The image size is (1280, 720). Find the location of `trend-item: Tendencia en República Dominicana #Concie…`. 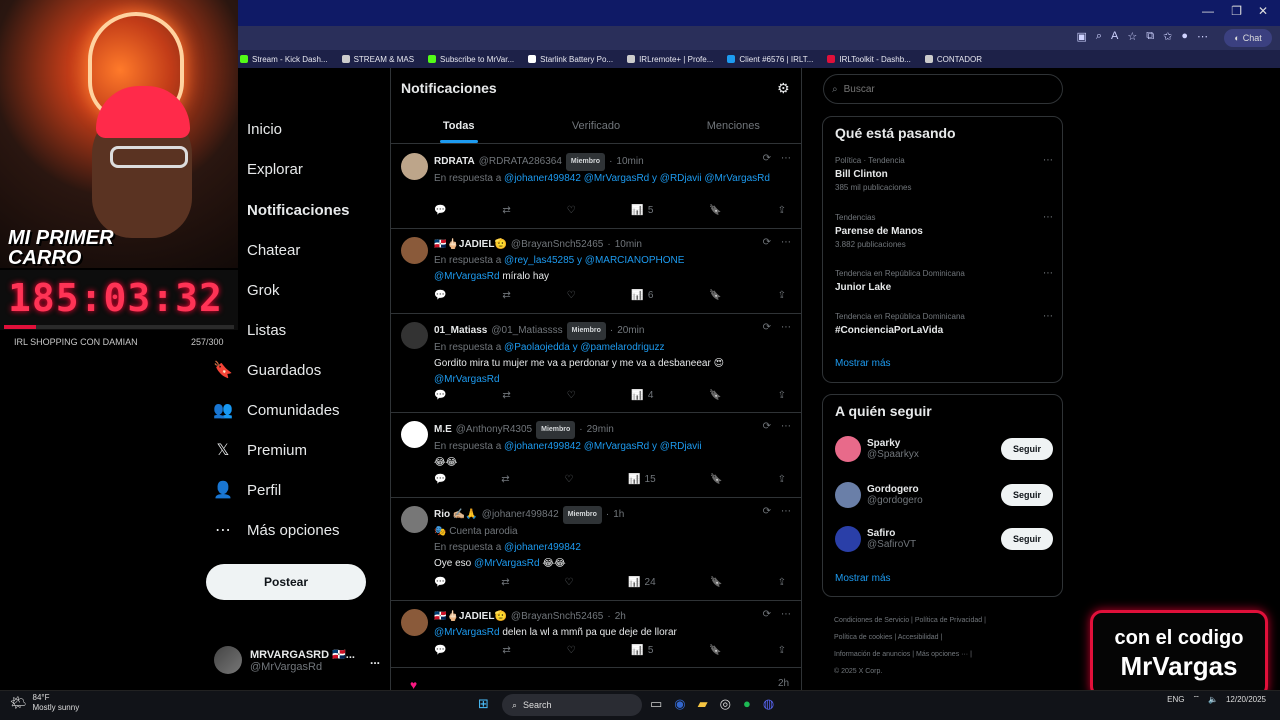

trend-item: Tendencia en República Dominicana #Concie… is located at coordinates (944, 324).